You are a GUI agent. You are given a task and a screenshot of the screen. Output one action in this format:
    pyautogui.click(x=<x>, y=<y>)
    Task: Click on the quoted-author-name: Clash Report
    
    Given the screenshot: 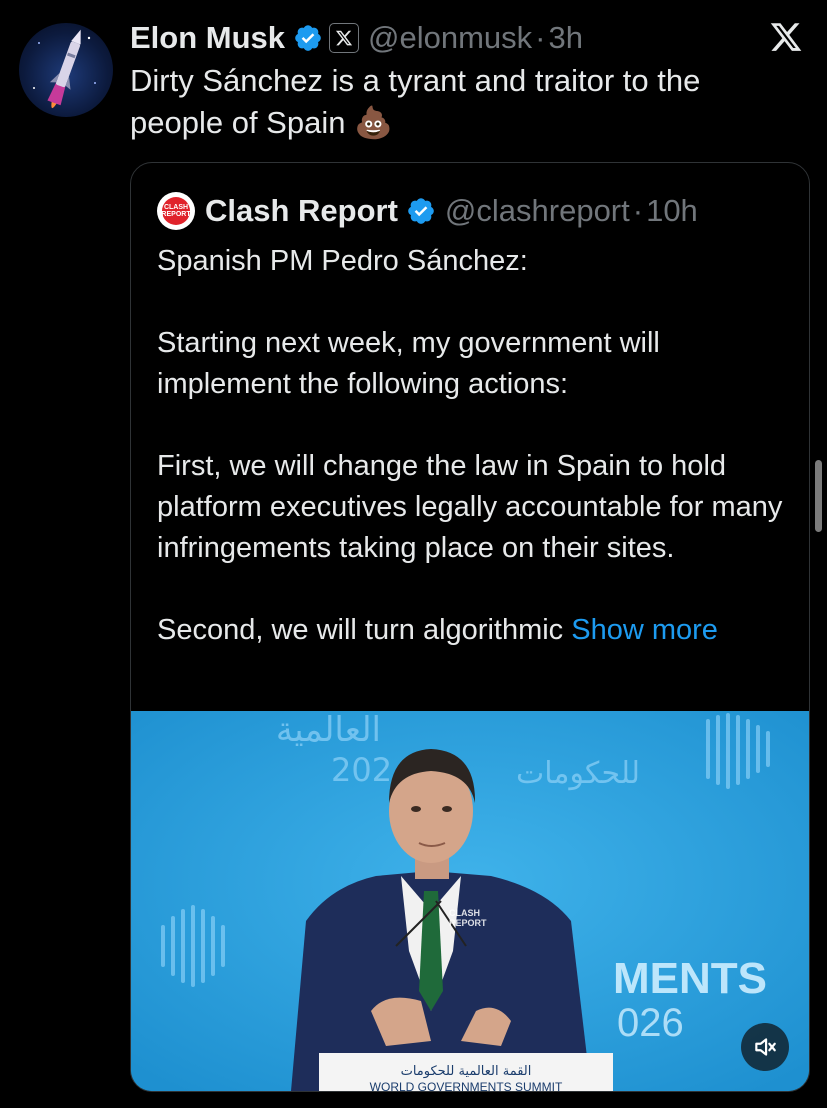 What is the action you would take?
    pyautogui.click(x=301, y=211)
    